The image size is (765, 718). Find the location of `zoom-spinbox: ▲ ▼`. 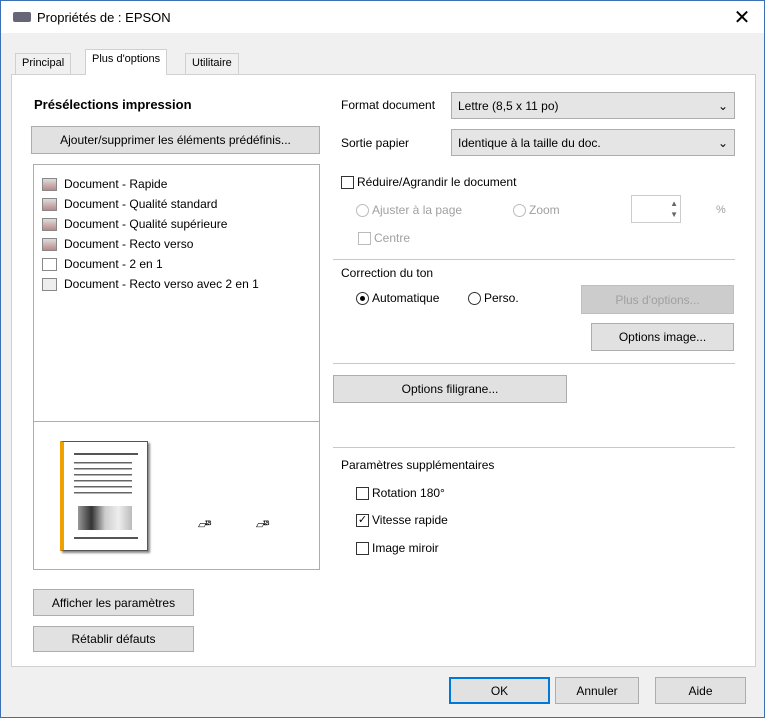

zoom-spinbox: ▲ ▼ is located at coordinates (656, 209).